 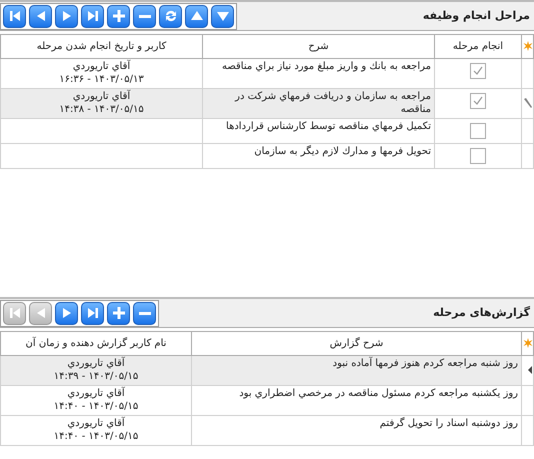 I want to click on move-up-button, so click(x=196, y=16).